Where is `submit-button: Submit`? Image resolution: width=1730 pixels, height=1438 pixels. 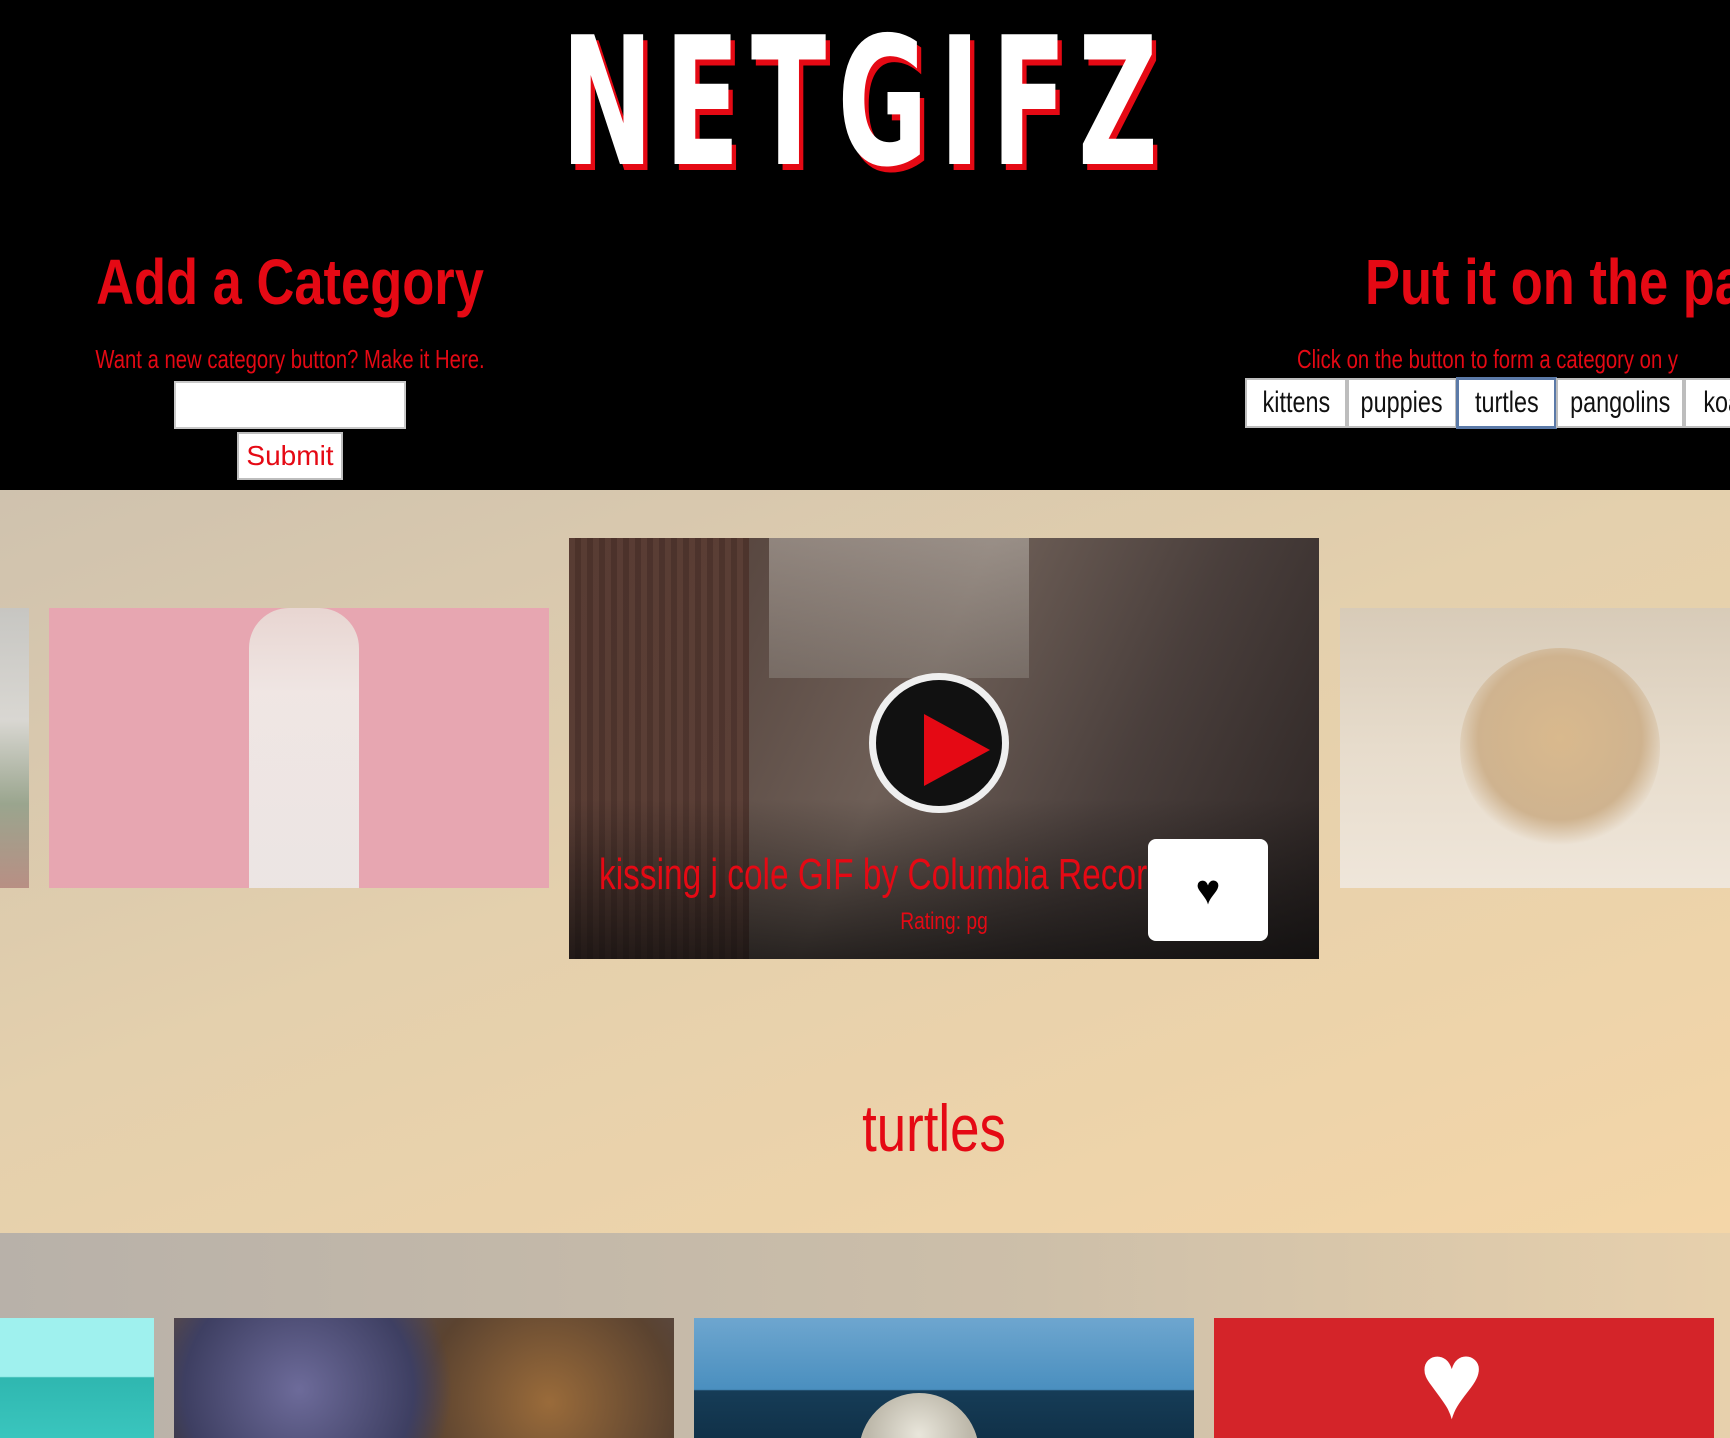 submit-button: Submit is located at coordinates (290, 456).